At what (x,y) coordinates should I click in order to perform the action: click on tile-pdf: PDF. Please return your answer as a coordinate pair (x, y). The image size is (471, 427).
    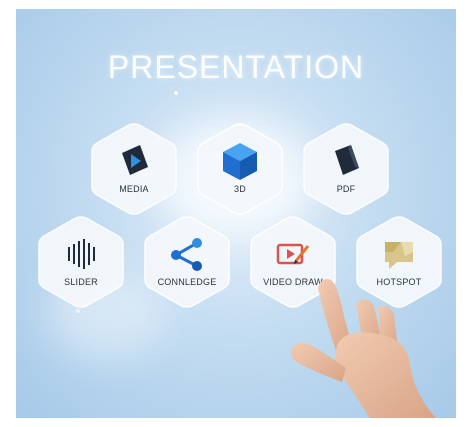
    Looking at the image, I should click on (346, 169).